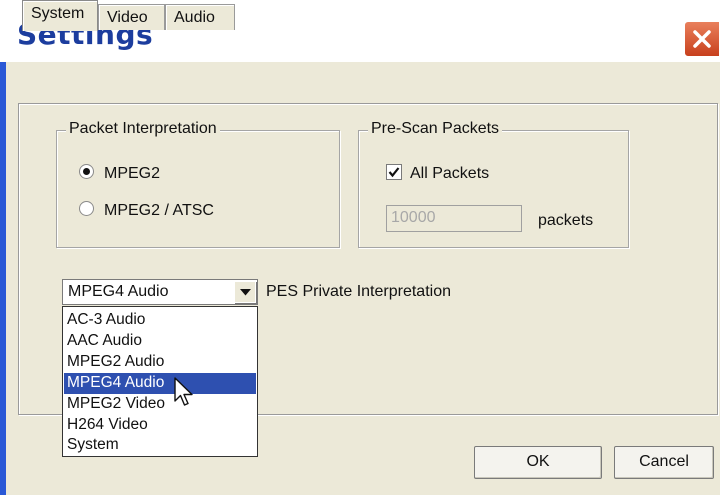 The height and width of the screenshot is (495, 720). Describe the element at coordinates (160, 445) in the screenshot. I see `option-system: System` at that location.